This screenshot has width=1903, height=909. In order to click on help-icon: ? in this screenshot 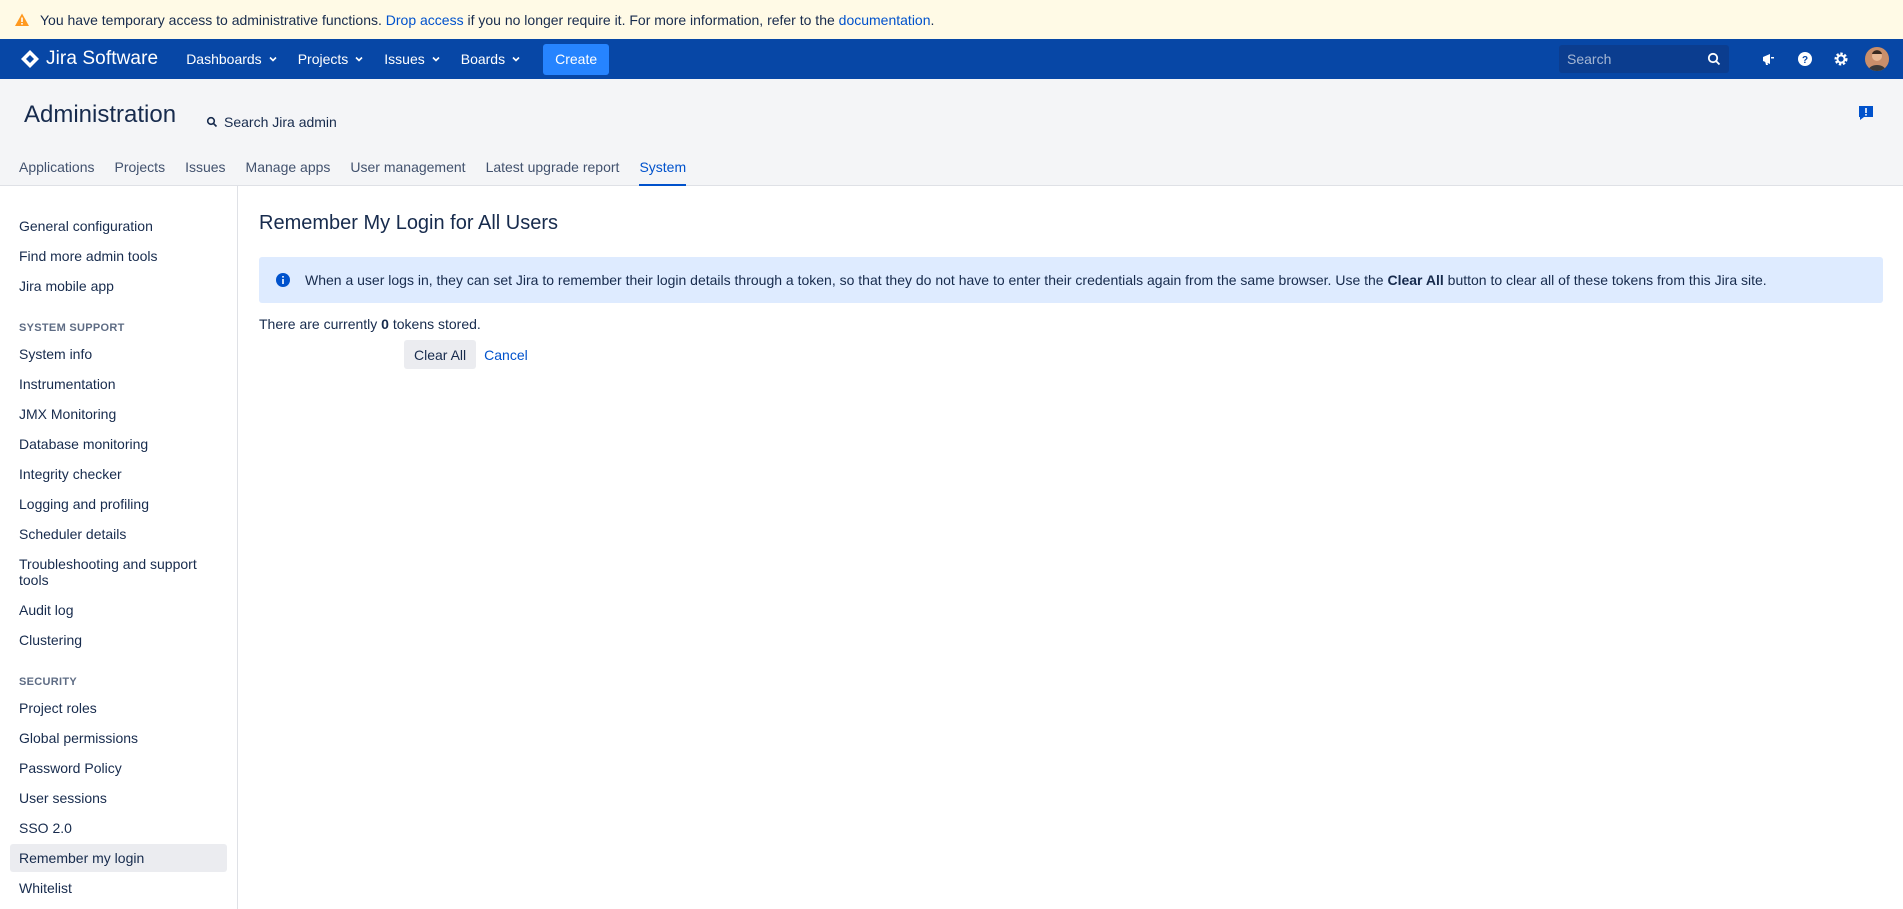, I will do `click(1805, 59)`.